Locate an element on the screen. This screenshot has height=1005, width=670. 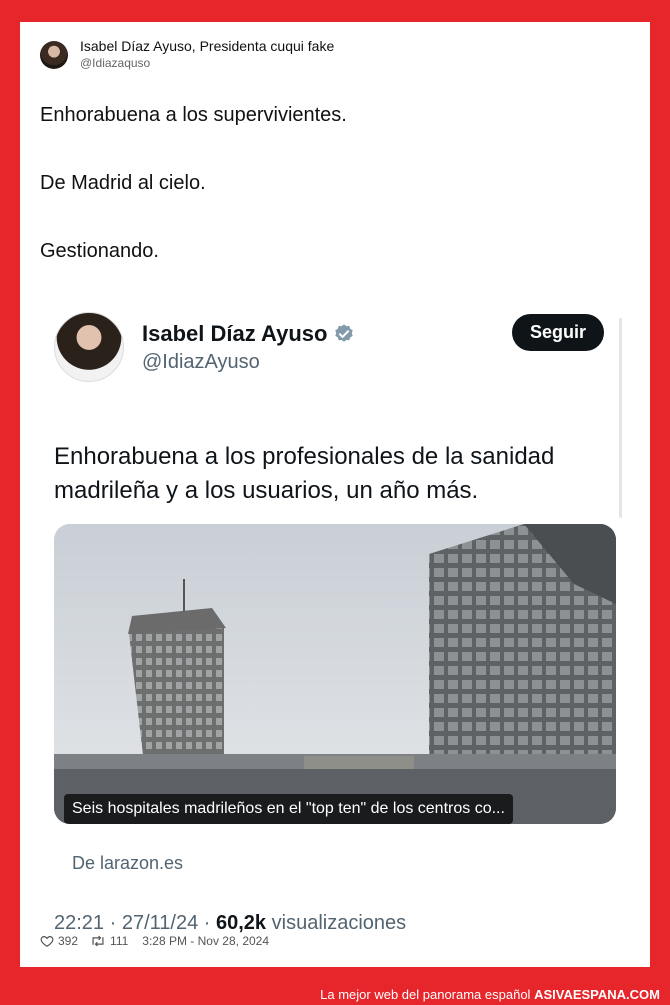
outer-author-name: Isabel Díaz Ayuso, Presidenta cuqui fake is located at coordinates (207, 46).